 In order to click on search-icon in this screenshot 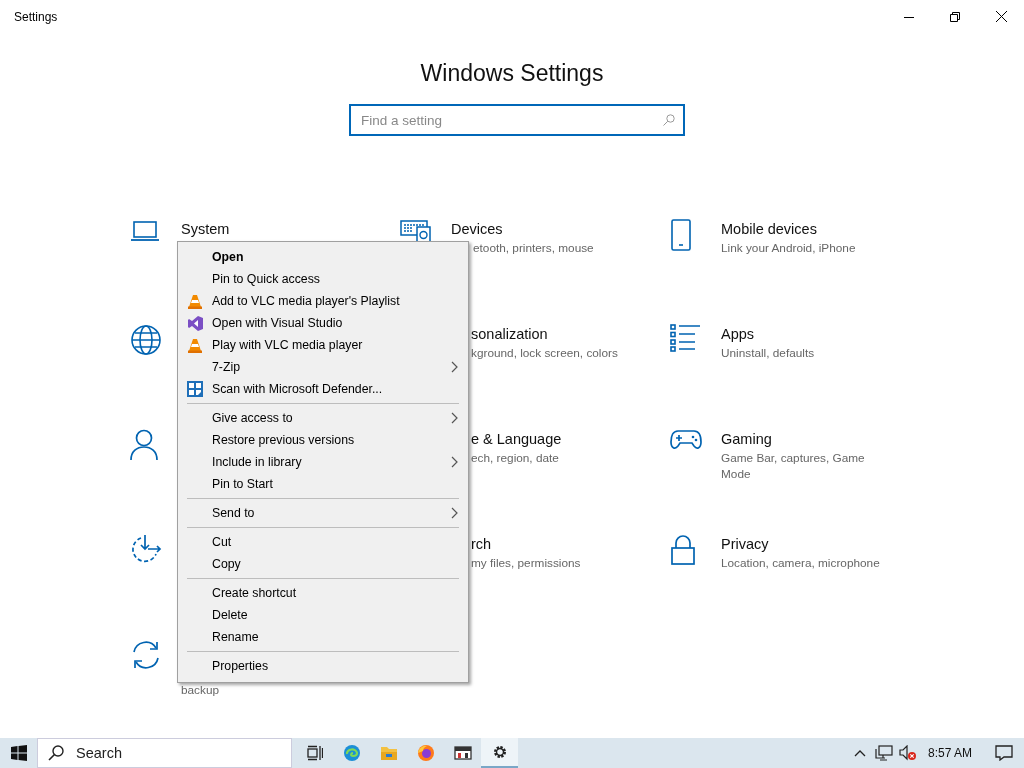, I will do `click(669, 120)`.